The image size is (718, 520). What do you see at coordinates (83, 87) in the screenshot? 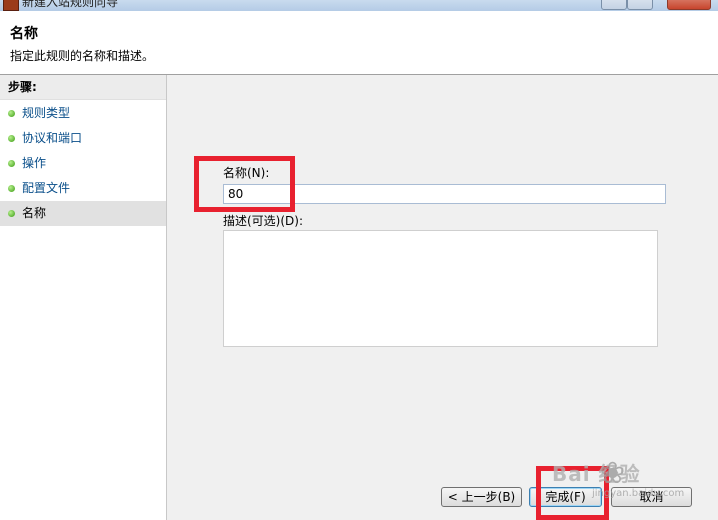
I see `steps-title: 步骤:` at bounding box center [83, 87].